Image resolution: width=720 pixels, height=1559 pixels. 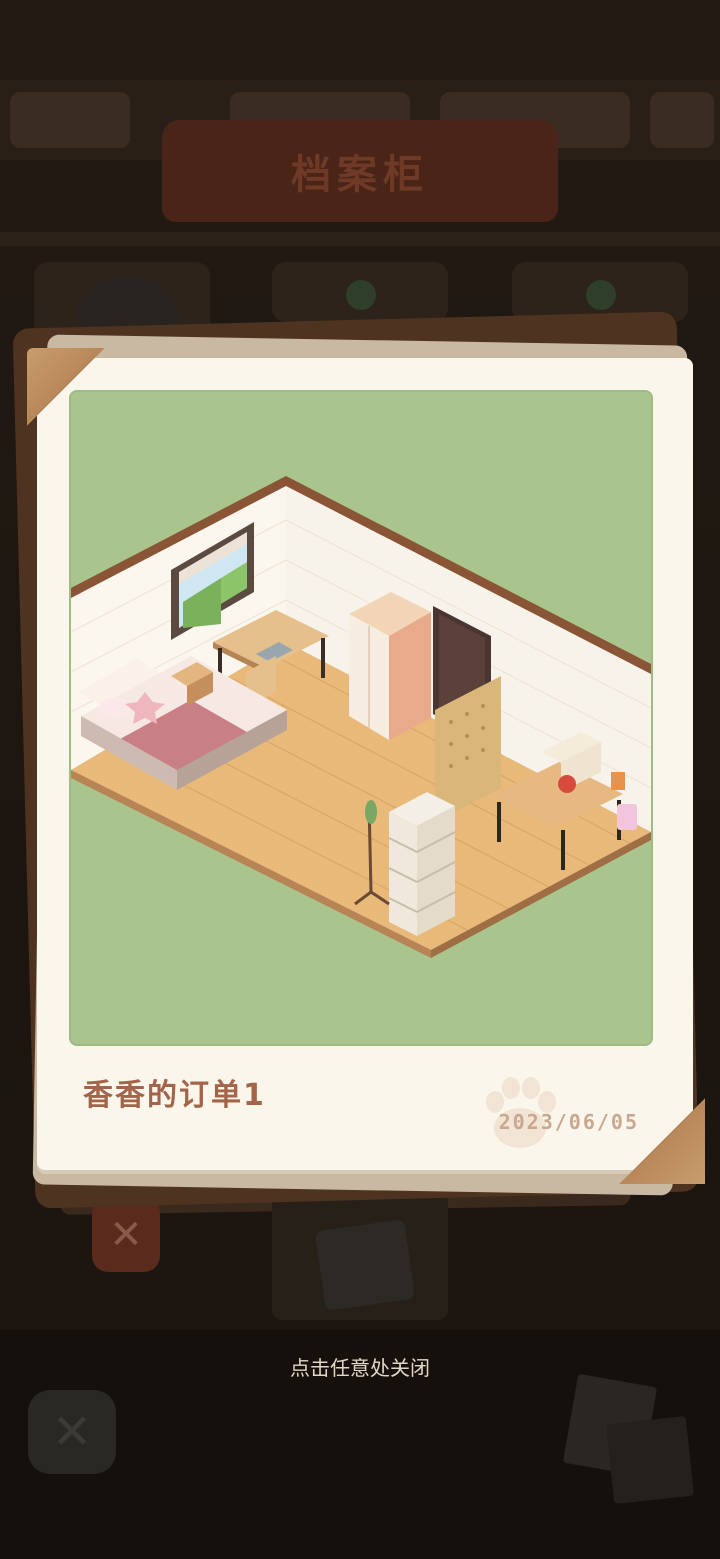 I want to click on photo-corner, so click(x=662, y=1141).